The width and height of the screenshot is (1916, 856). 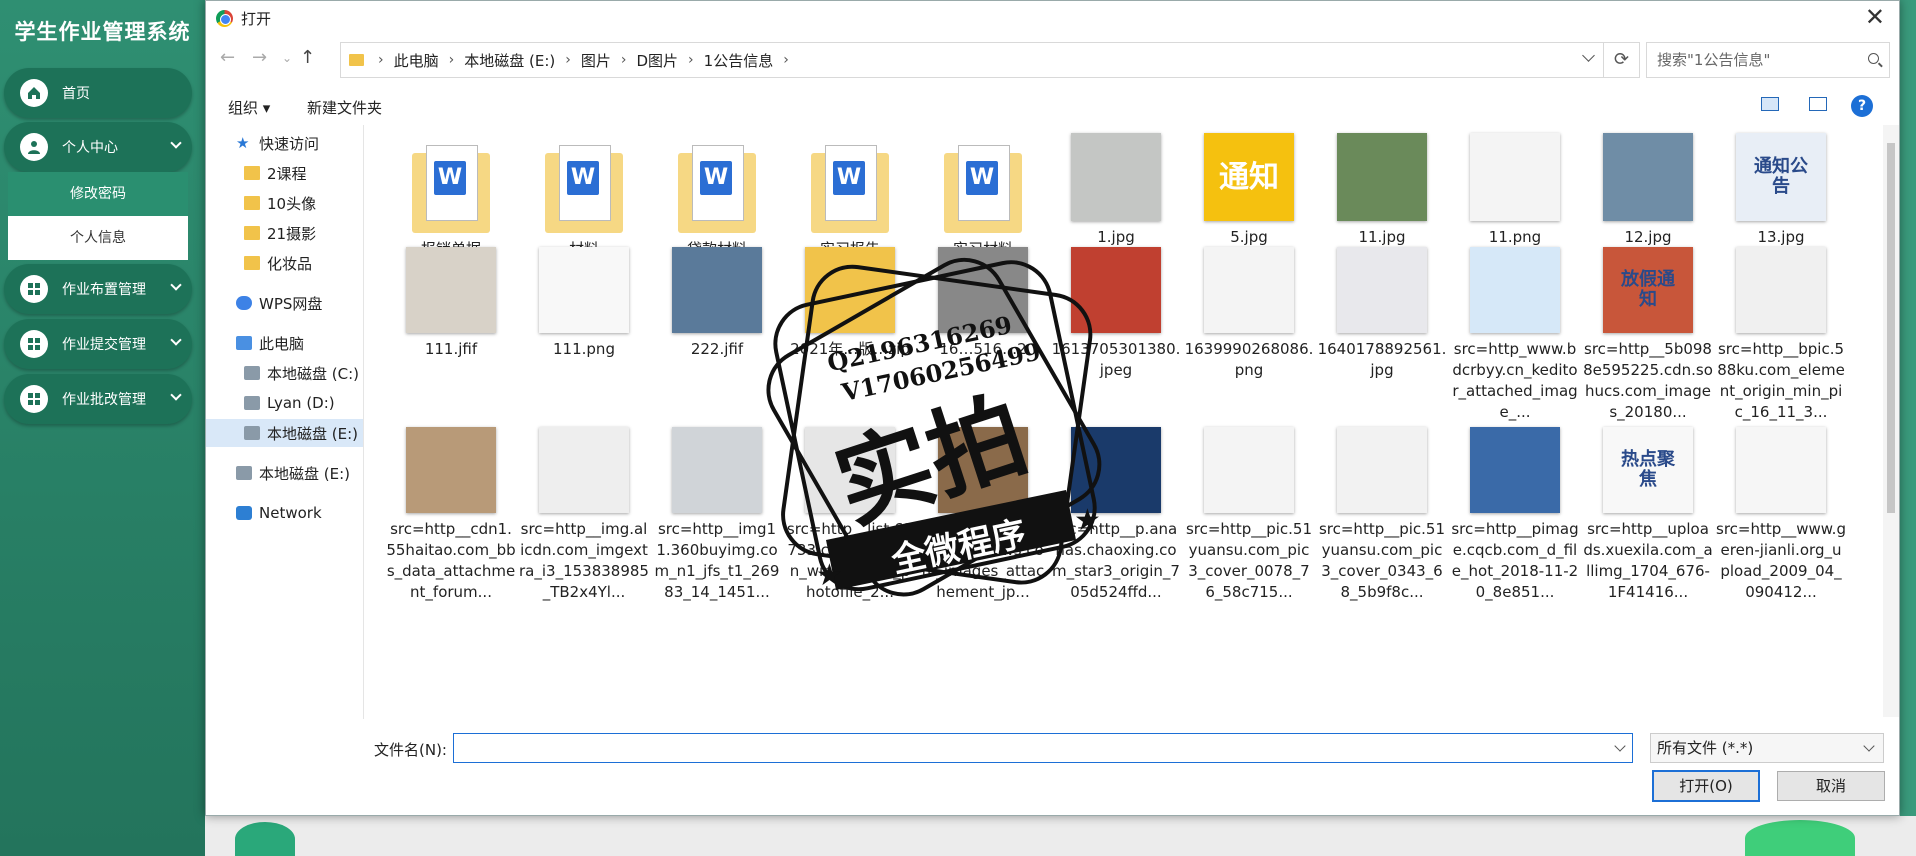 I want to click on tree-label: 此电脑, so click(x=282, y=343).